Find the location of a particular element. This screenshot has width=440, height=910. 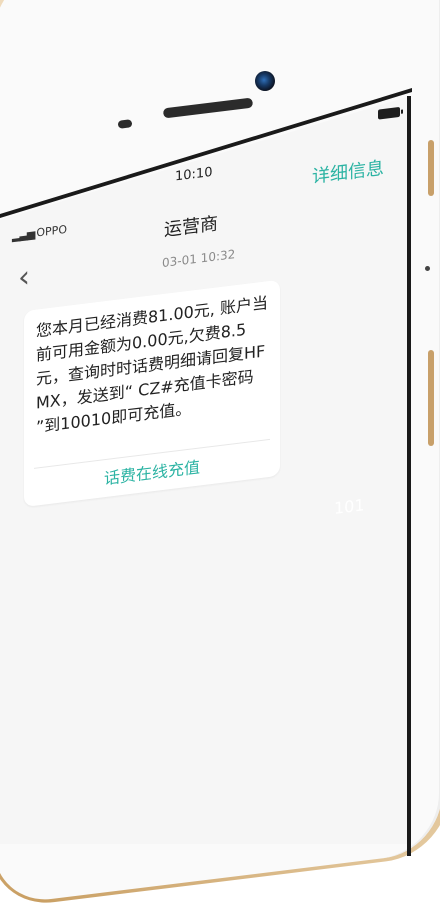

message-timestamp: 03-01 10:32 is located at coordinates (199, 259).